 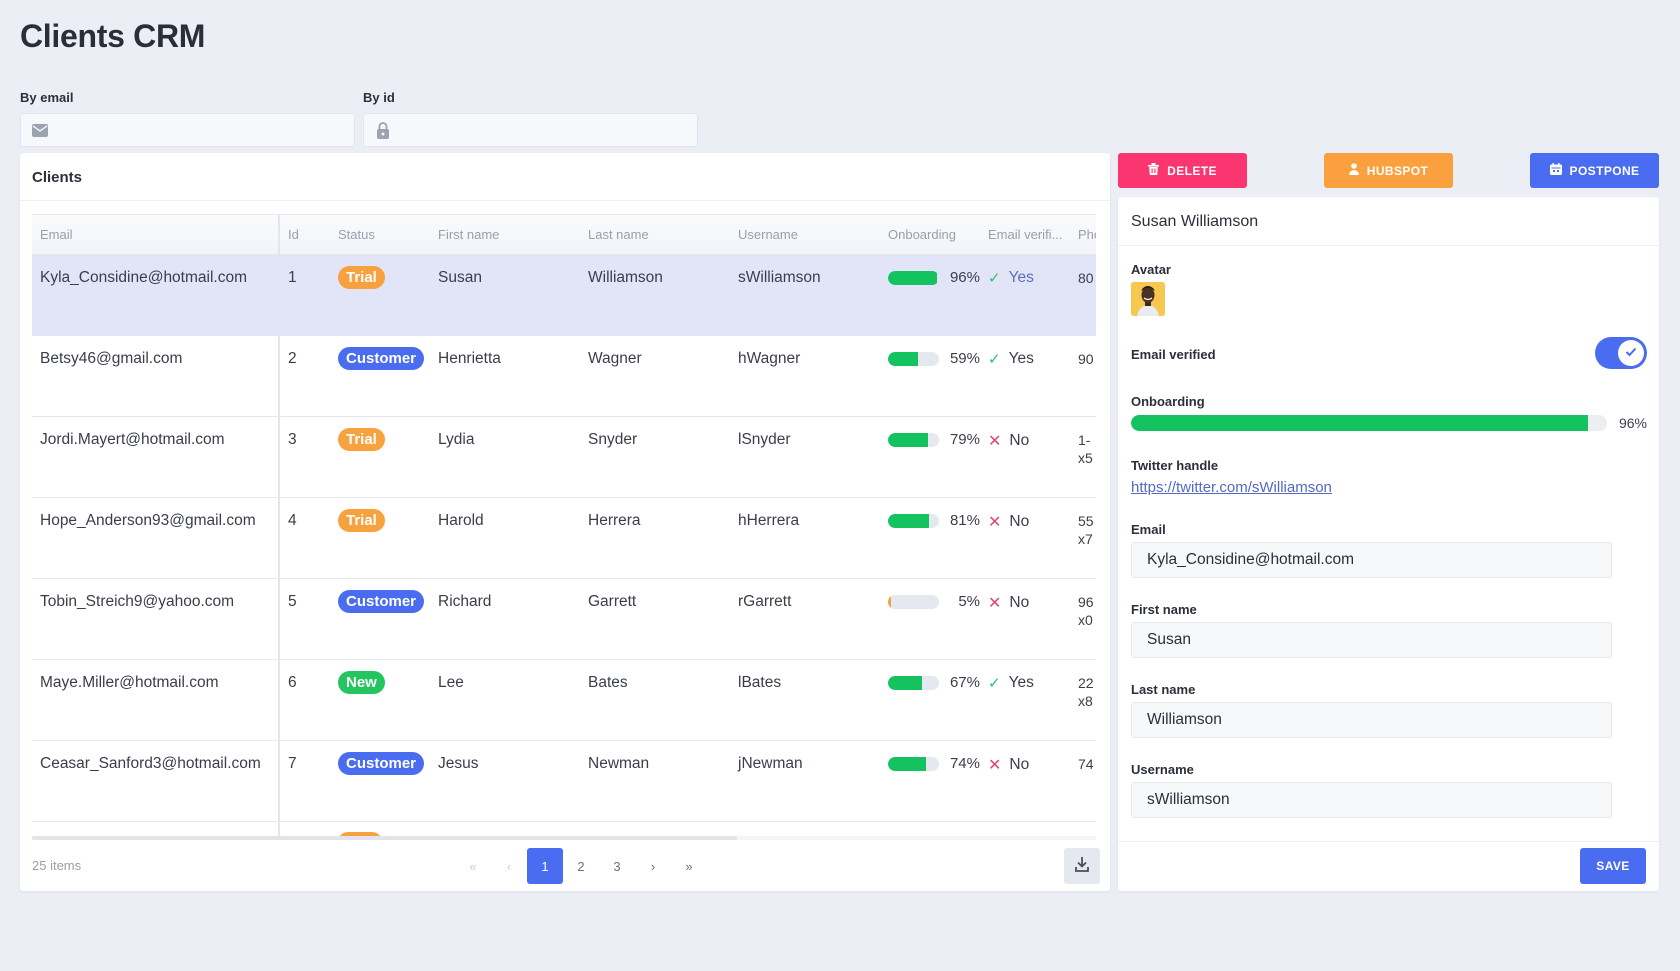 I want to click on twitter-link: https://twitter.com/sWilliamson, so click(x=1231, y=487).